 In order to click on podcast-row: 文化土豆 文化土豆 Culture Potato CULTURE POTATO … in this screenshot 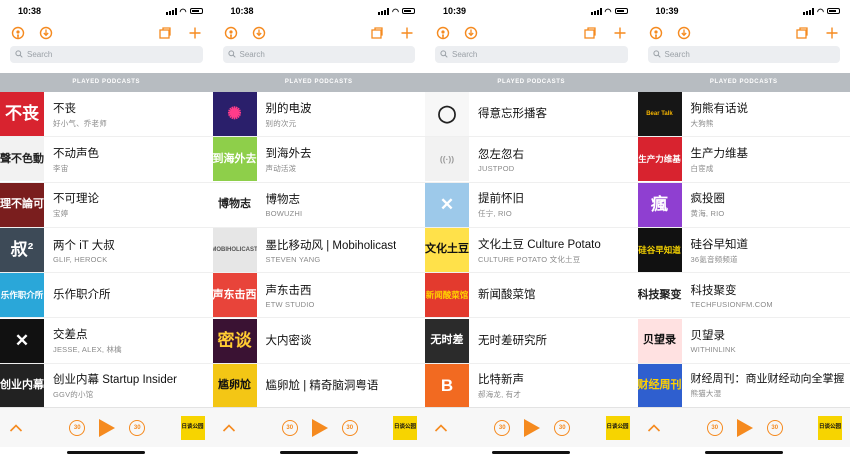, I will do `click(531, 251)`.